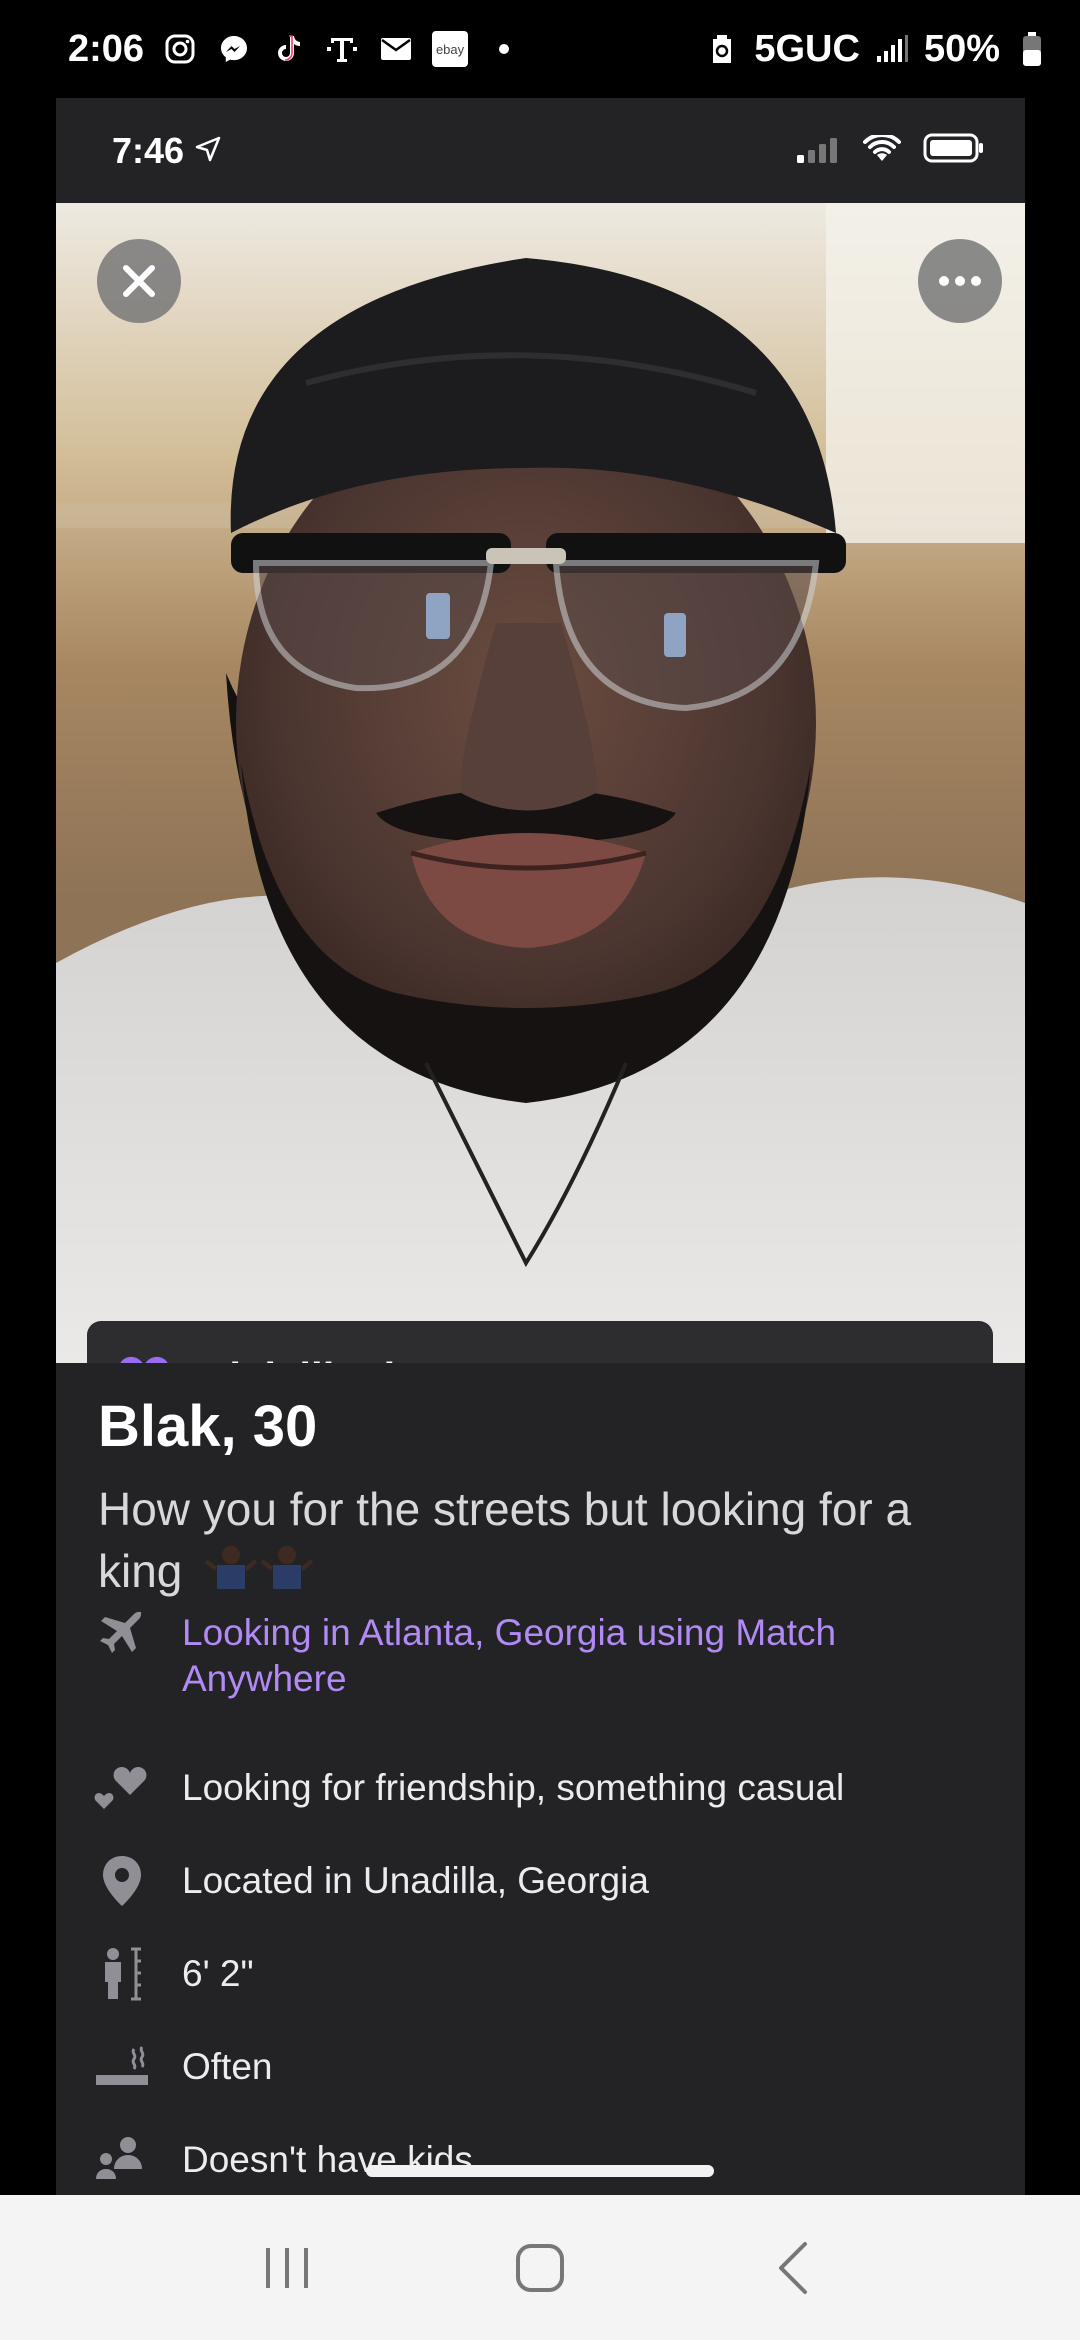 The height and width of the screenshot is (2340, 1080). Describe the element at coordinates (540, 2171) in the screenshot. I see `ios-home-indicator` at that location.